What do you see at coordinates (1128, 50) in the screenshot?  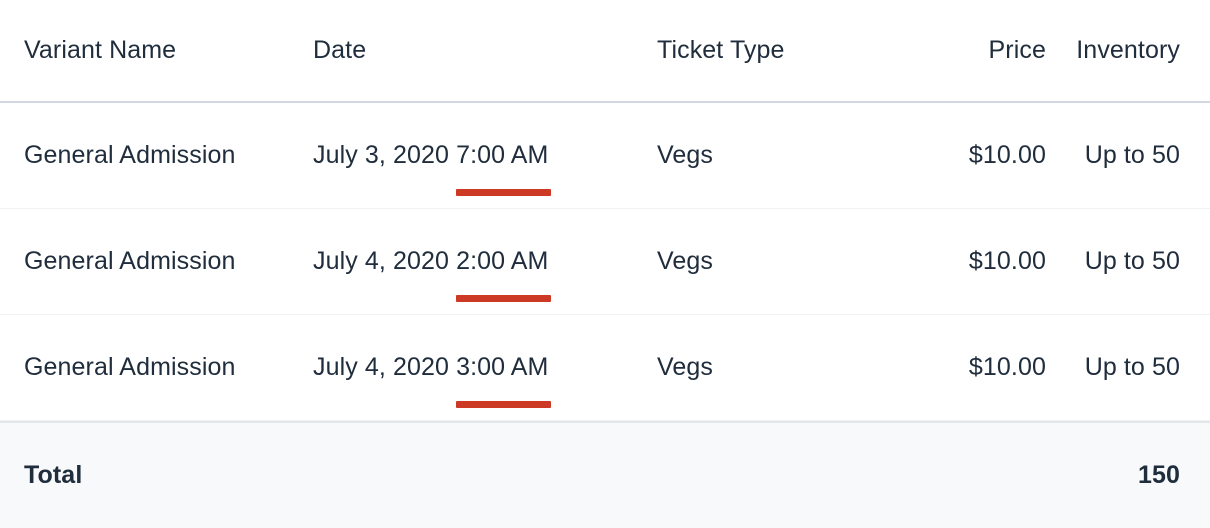 I see `column-header-inventory: Inventory` at bounding box center [1128, 50].